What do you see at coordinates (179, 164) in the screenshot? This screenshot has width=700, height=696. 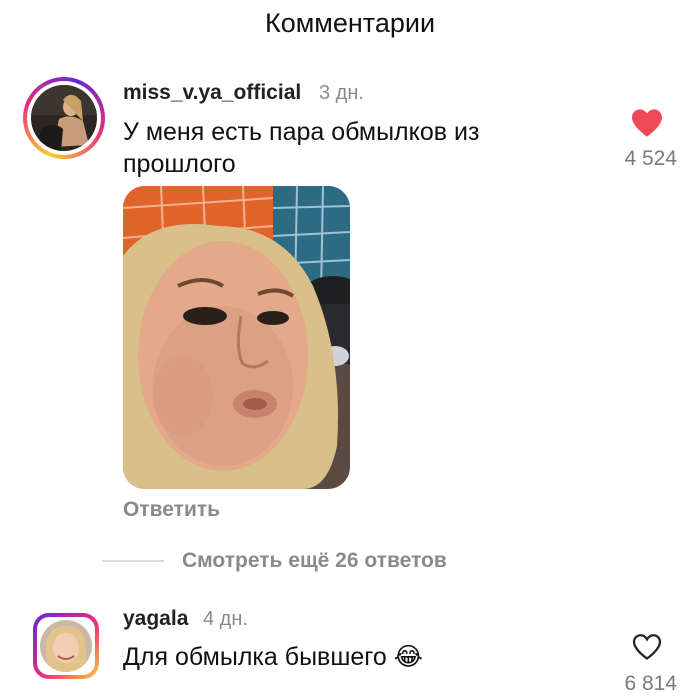 I see `comment-text-line-2: прошлого` at bounding box center [179, 164].